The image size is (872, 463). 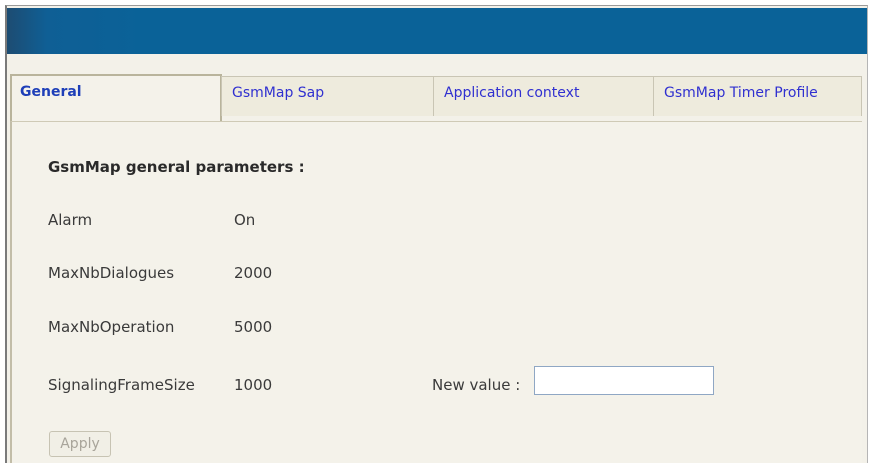 What do you see at coordinates (757, 96) in the screenshot?
I see `tab-gsmmap-timer-profile: GsmMap Timer Profile` at bounding box center [757, 96].